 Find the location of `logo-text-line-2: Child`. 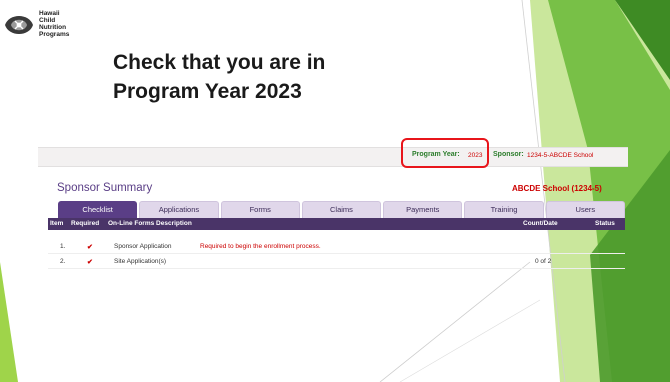

logo-text-line-2: Child is located at coordinates (47, 20).